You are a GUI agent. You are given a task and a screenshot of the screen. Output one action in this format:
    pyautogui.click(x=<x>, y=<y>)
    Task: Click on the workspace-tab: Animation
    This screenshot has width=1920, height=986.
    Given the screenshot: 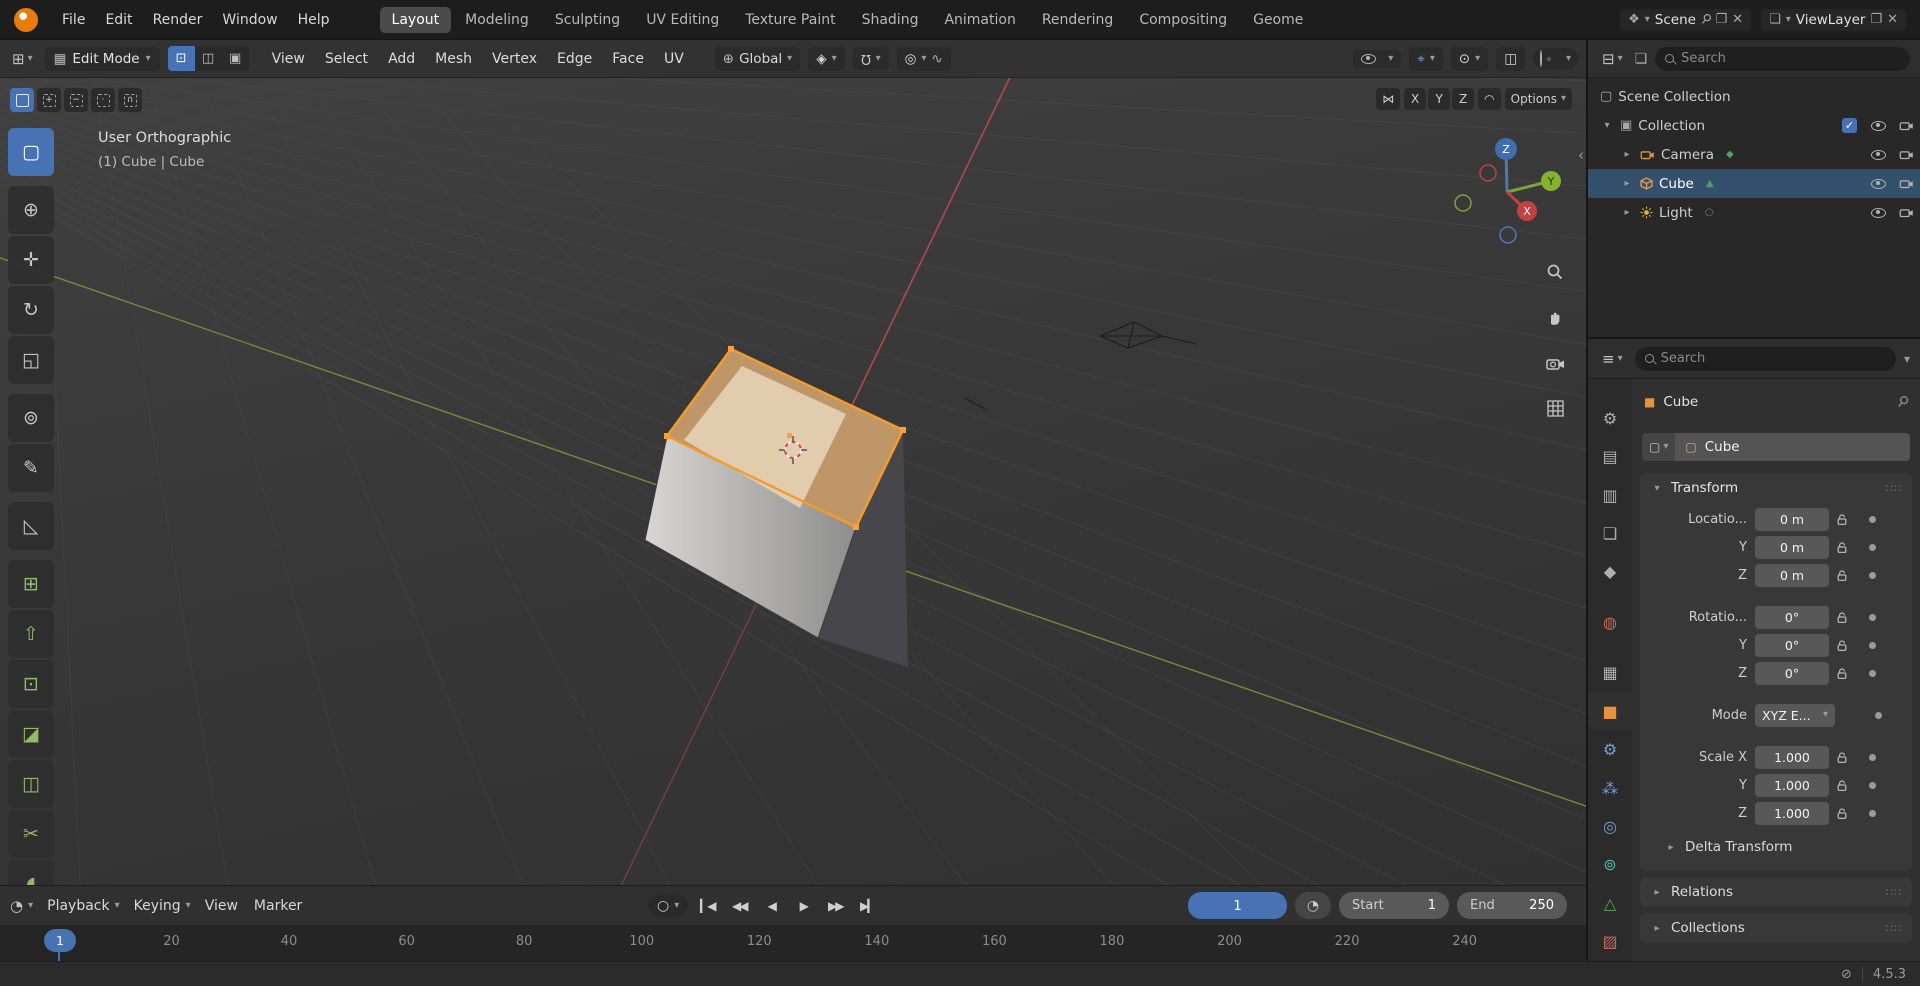 What is the action you would take?
    pyautogui.click(x=979, y=20)
    